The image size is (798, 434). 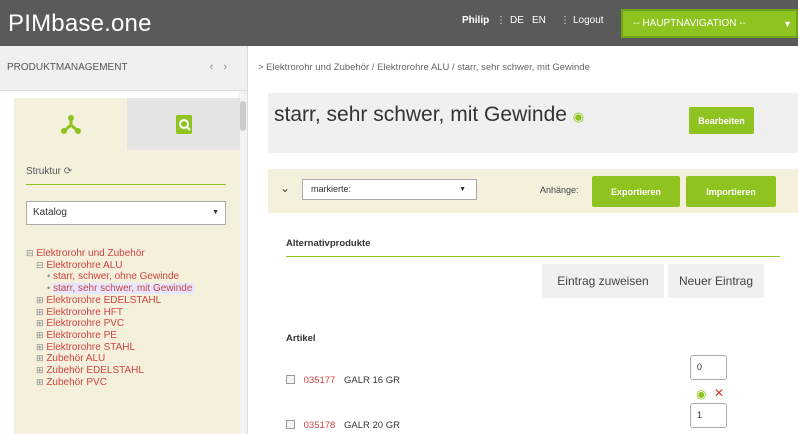 I want to click on tree-item: ⊞ Elektrorohre STAHL, so click(x=110, y=348).